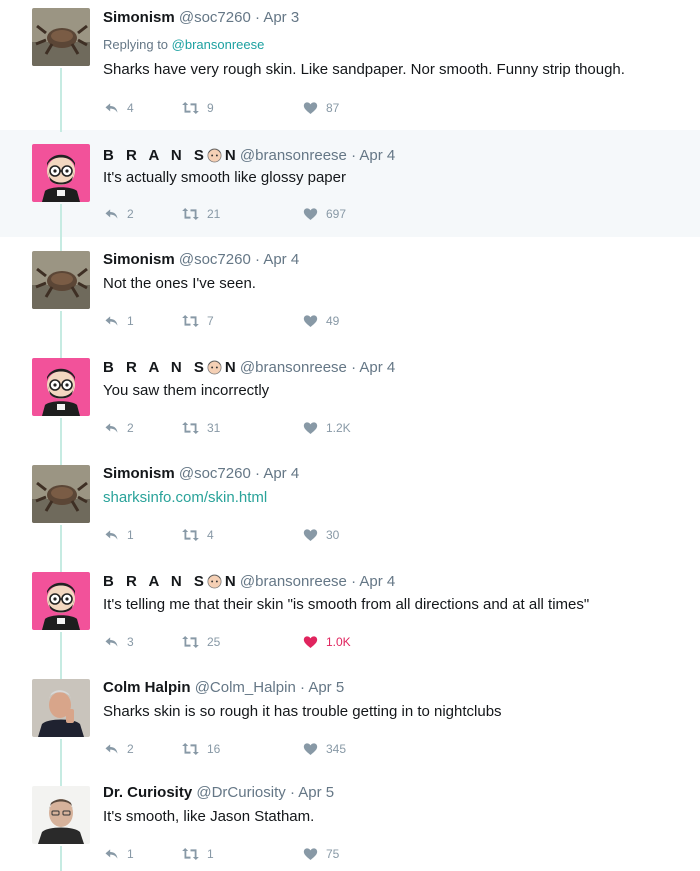  Describe the element at coordinates (185, 497) in the screenshot. I see `tweet-link: sharksinfo.com/skin.html` at that location.